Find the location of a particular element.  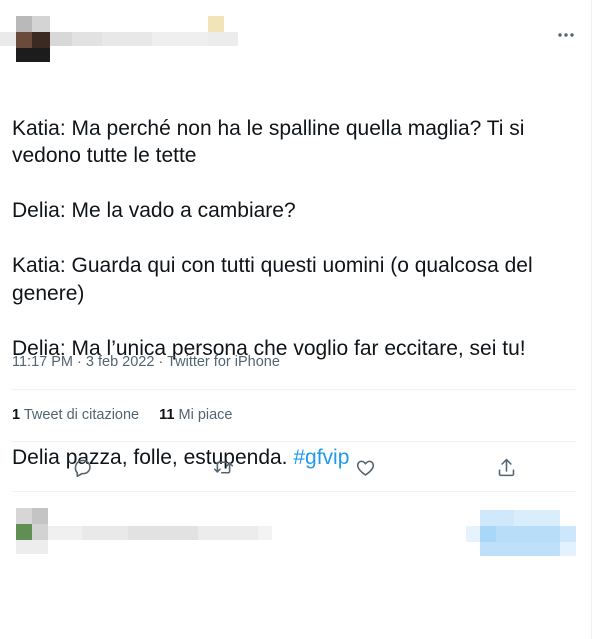

more-horizontal-icon is located at coordinates (566, 35).